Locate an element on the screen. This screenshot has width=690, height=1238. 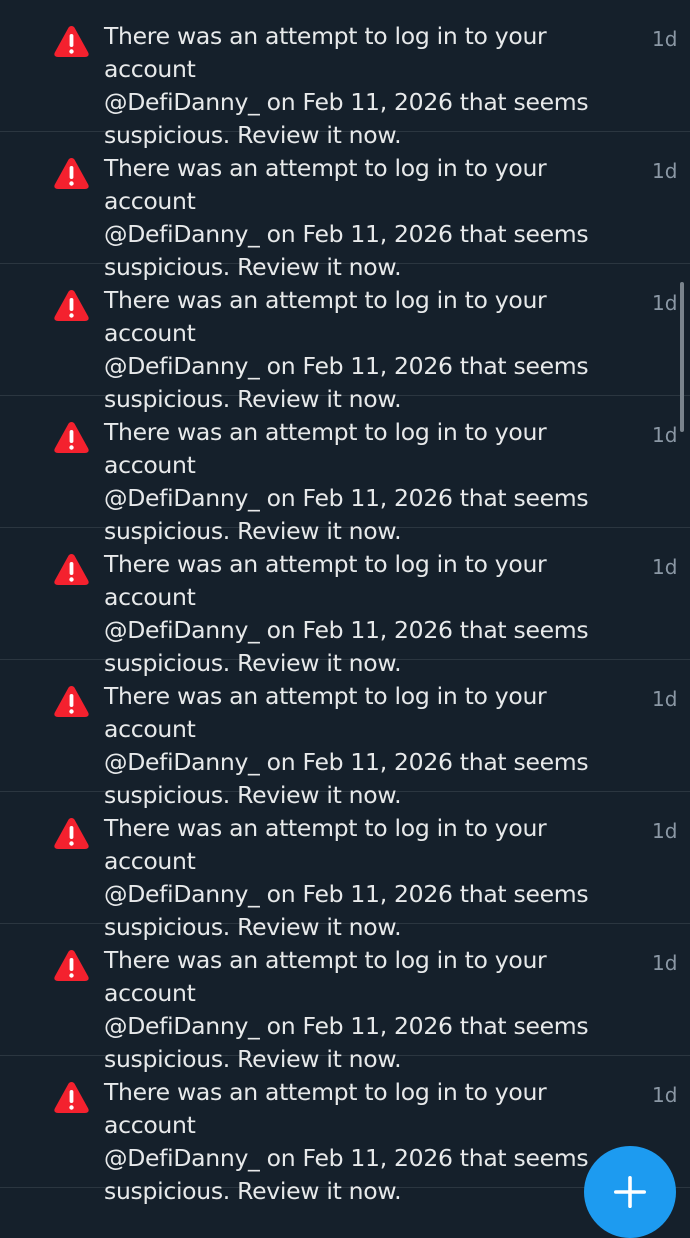
plus-icon is located at coordinates (630, 1192).